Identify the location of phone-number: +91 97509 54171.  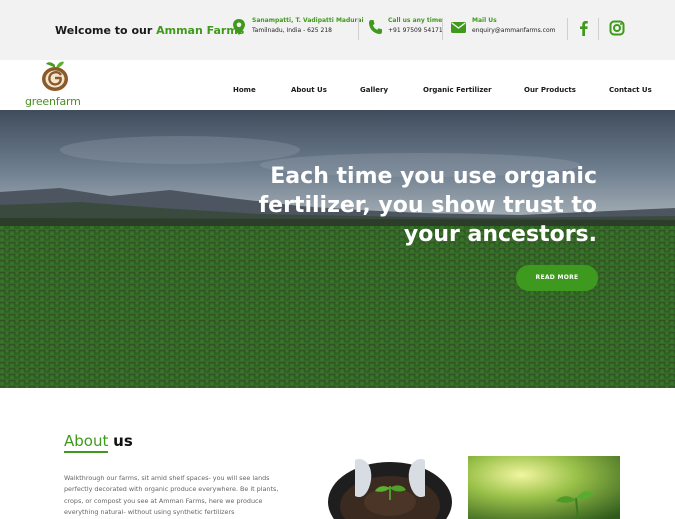
(415, 30).